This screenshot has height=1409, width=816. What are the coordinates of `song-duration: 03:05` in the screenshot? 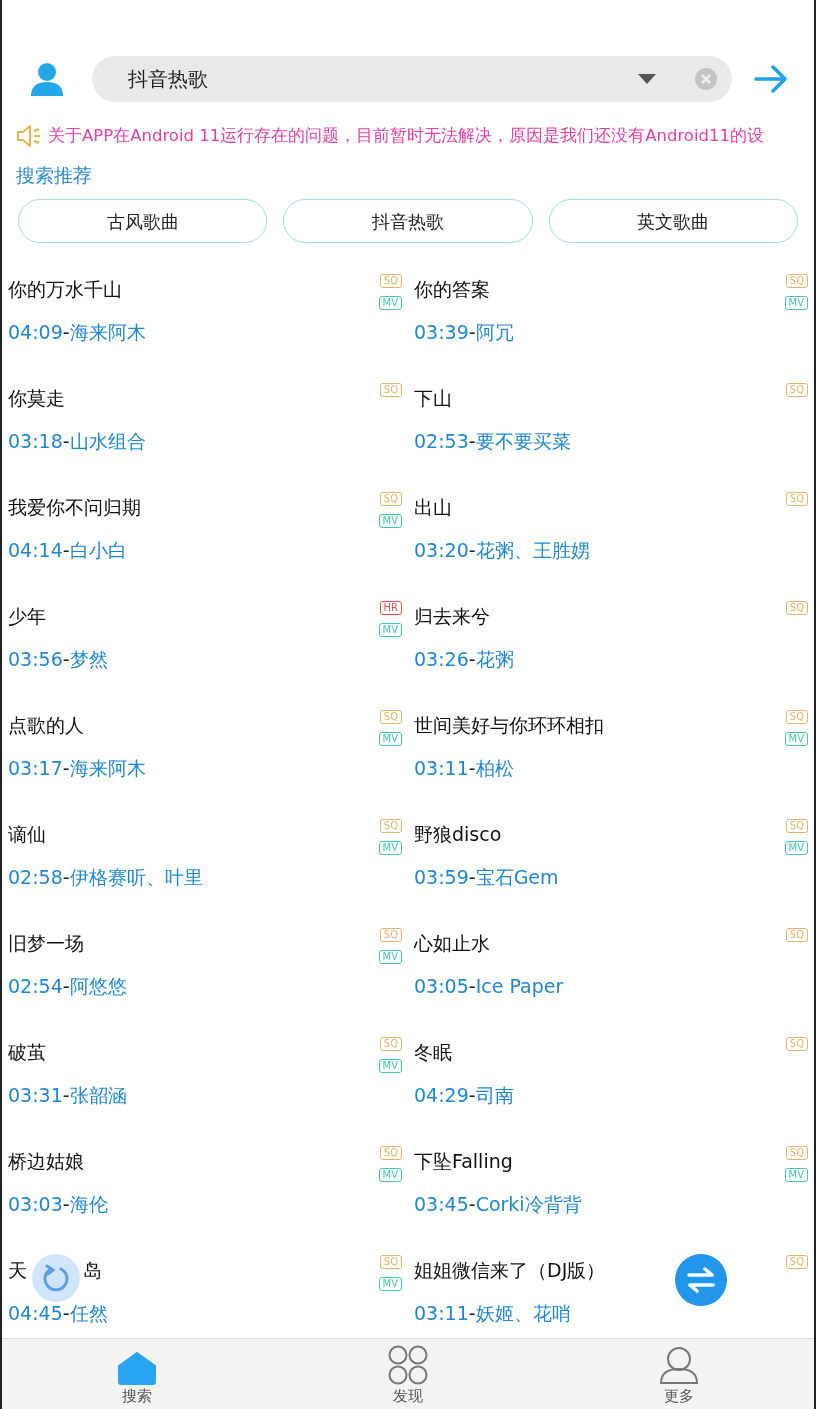 It's located at (441, 986).